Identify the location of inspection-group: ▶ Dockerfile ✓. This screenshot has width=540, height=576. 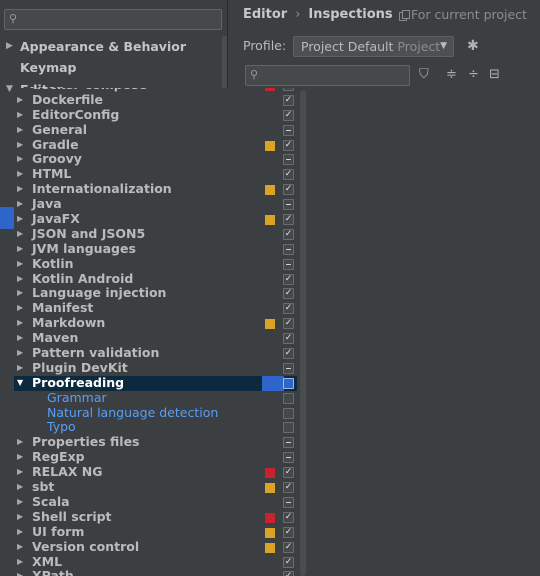
(155, 100).